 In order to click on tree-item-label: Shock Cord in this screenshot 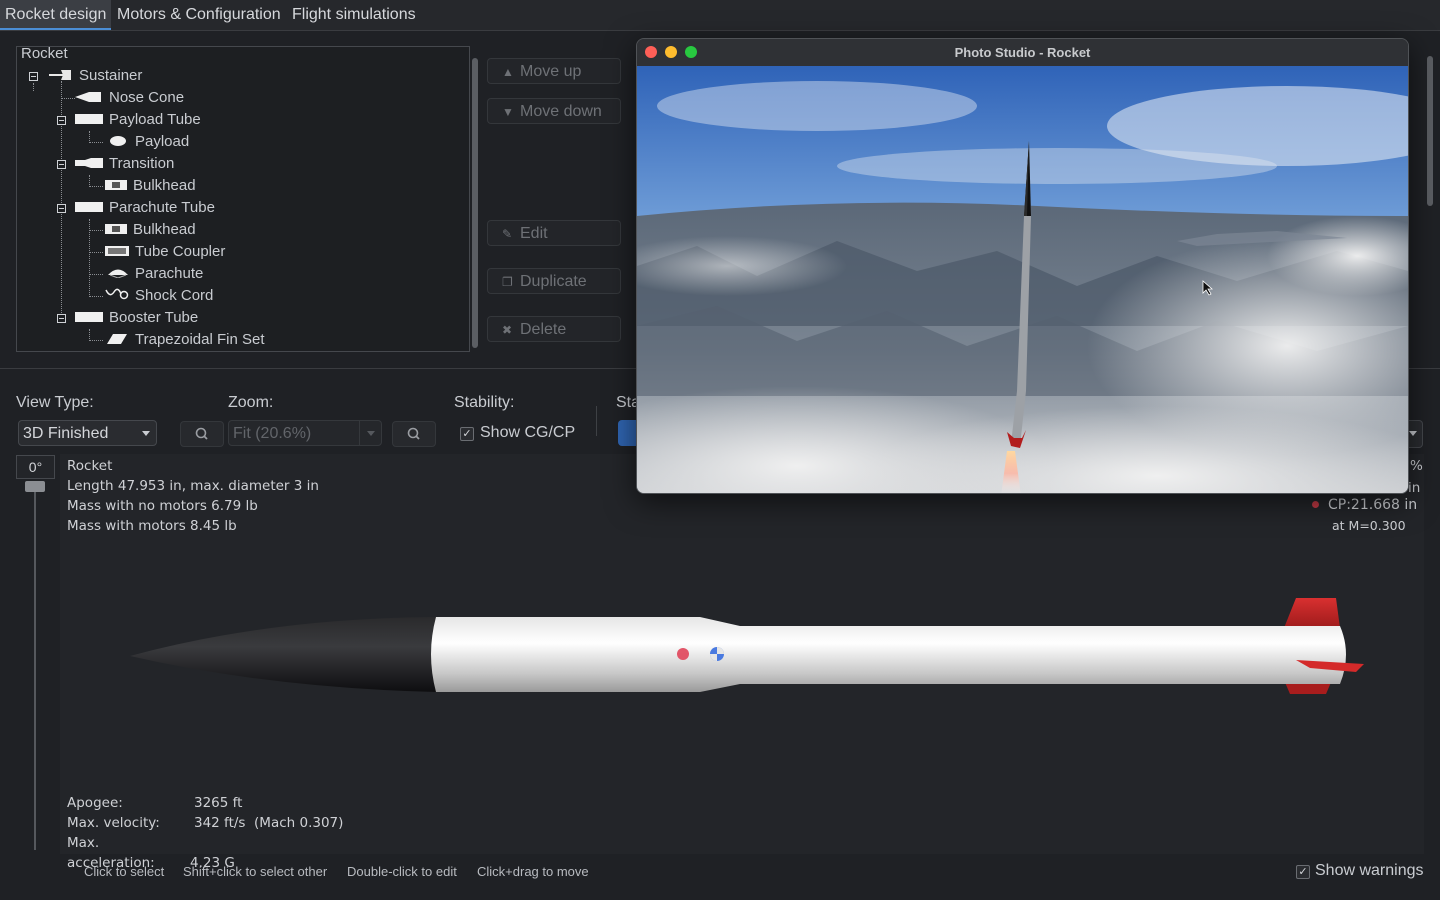, I will do `click(174, 295)`.